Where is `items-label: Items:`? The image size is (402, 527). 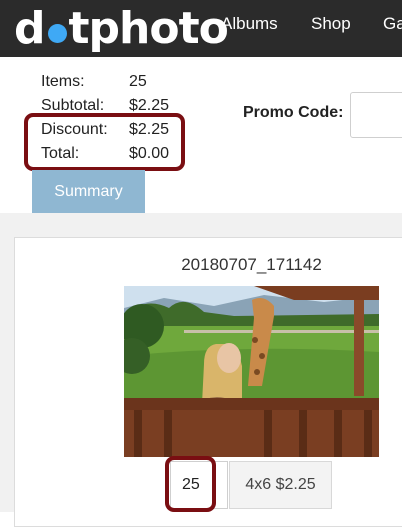 items-label: Items: is located at coordinates (63, 81).